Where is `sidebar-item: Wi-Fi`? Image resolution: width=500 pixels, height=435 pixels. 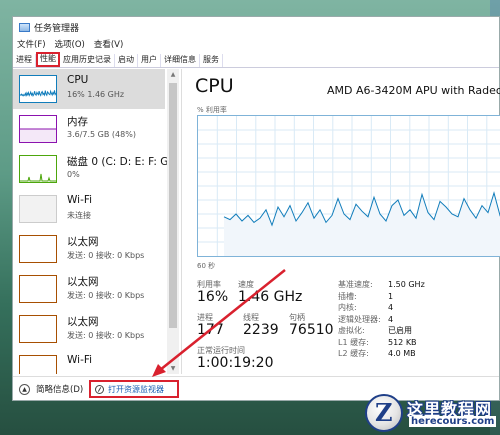 sidebar-item: Wi-Fi is located at coordinates (89, 361).